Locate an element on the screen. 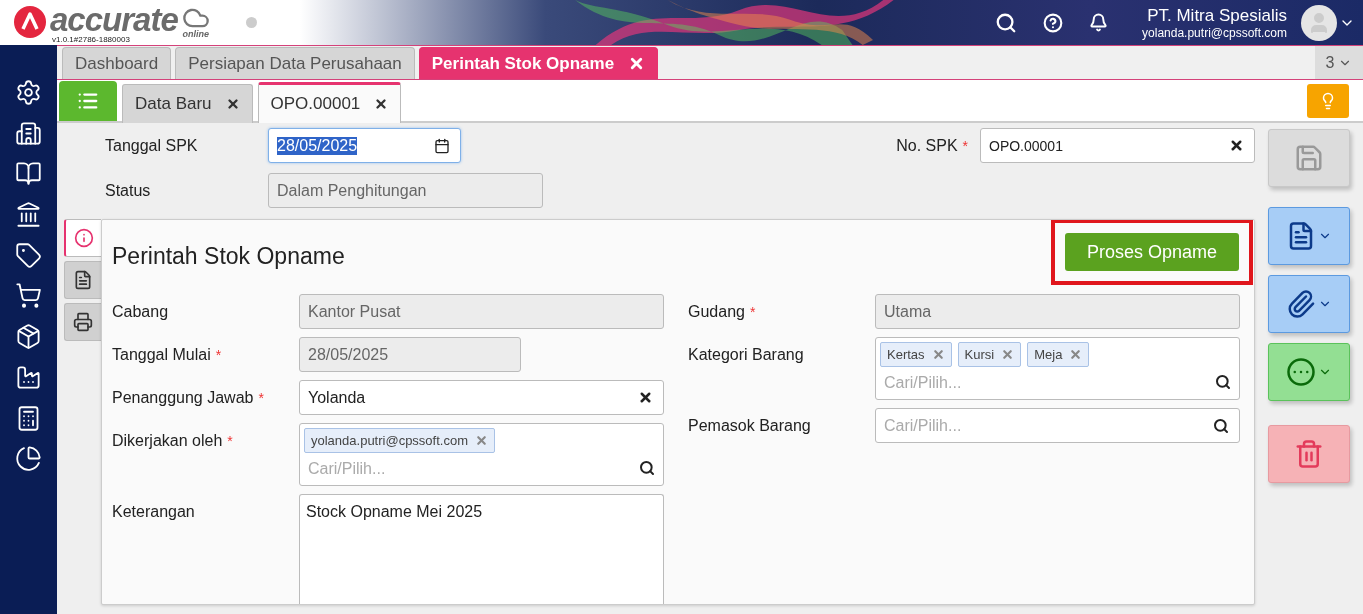 The height and width of the screenshot is (614, 1363). logo-text: accurate is located at coordinates (114, 19).